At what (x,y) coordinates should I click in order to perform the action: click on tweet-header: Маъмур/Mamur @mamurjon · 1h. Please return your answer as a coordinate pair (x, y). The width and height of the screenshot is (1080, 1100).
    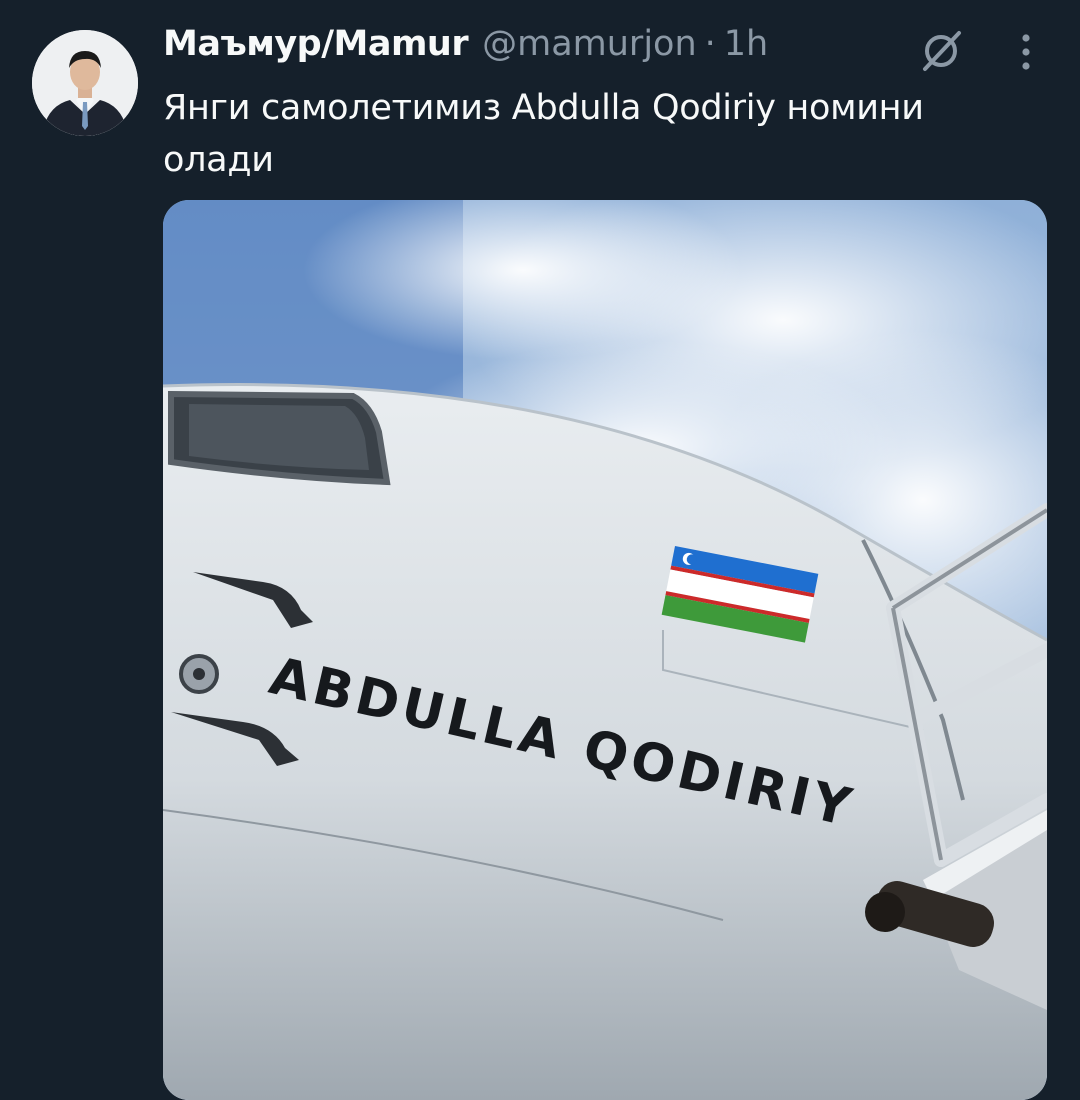
    Looking at the image, I should click on (465, 48).